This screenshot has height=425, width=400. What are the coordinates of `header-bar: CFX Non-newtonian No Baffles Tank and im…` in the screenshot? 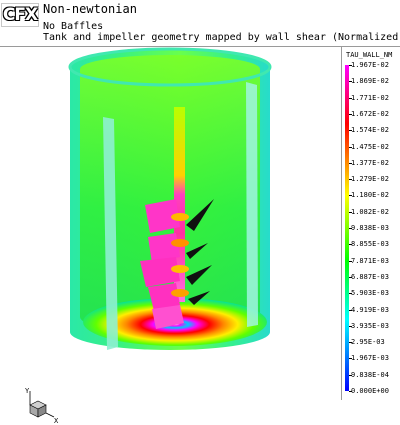 It's located at (200, 23).